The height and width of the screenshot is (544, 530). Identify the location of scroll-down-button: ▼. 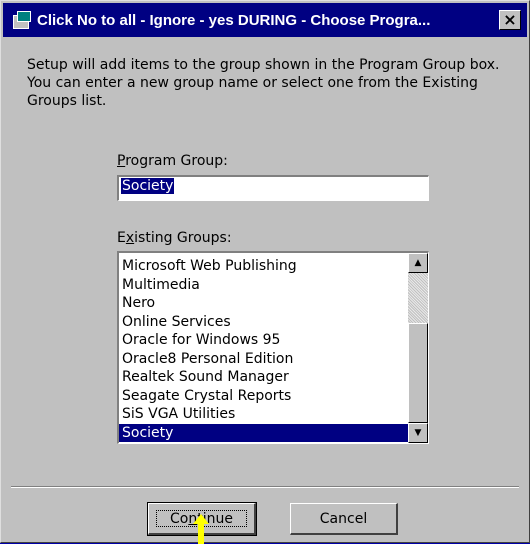
(418, 433).